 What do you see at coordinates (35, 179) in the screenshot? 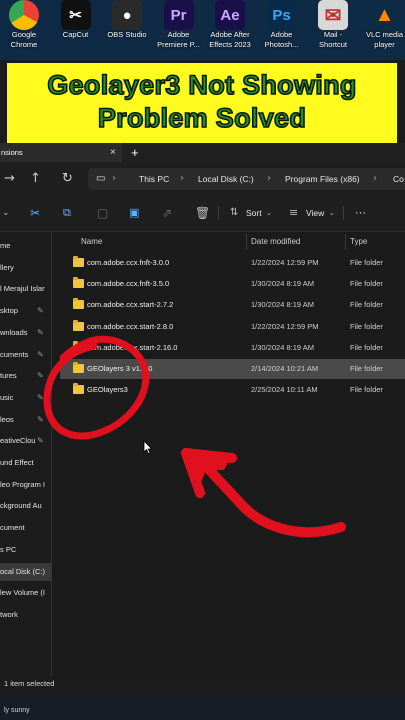
I see `up-arrow-icon: ↑` at bounding box center [35, 179].